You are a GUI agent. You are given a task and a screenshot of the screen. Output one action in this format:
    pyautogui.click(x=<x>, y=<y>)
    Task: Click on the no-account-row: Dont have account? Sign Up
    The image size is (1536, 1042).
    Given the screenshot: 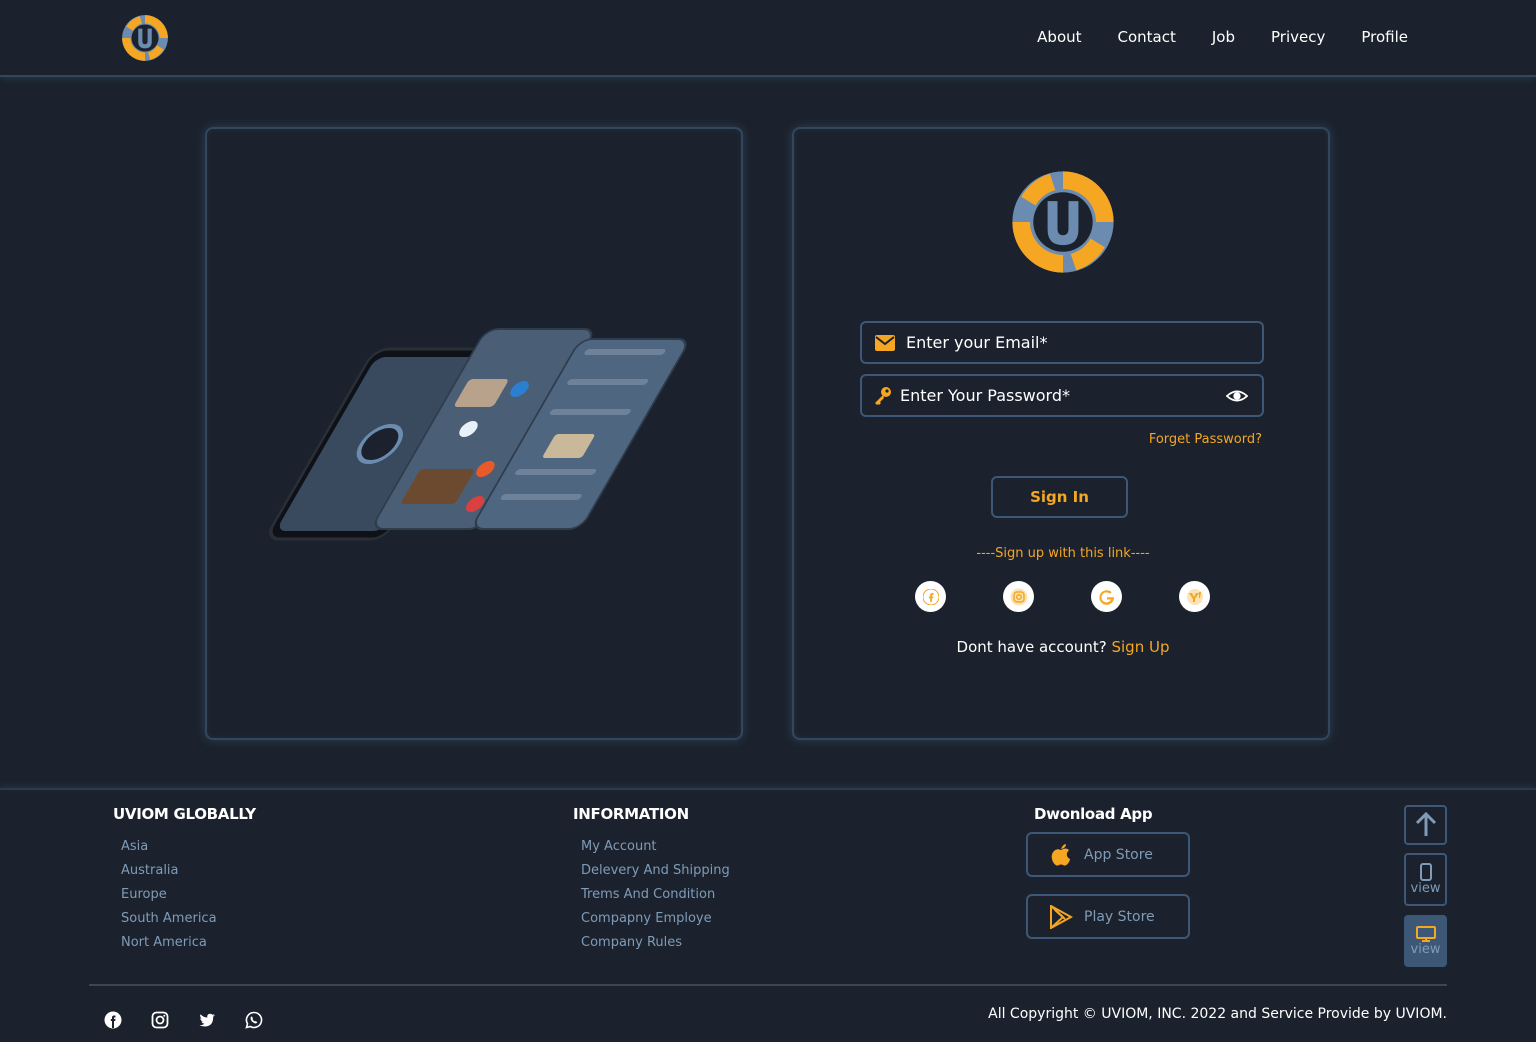 What is the action you would take?
    pyautogui.click(x=1063, y=647)
    